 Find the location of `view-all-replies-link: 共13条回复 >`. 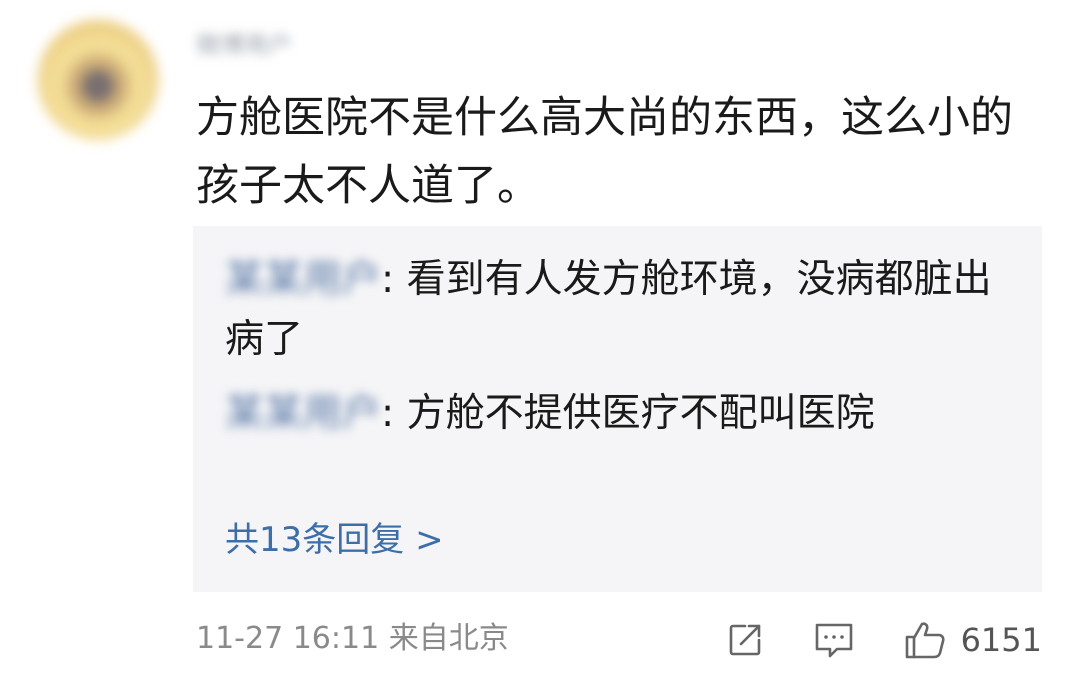

view-all-replies-link: 共13条回复 > is located at coordinates (334, 540).